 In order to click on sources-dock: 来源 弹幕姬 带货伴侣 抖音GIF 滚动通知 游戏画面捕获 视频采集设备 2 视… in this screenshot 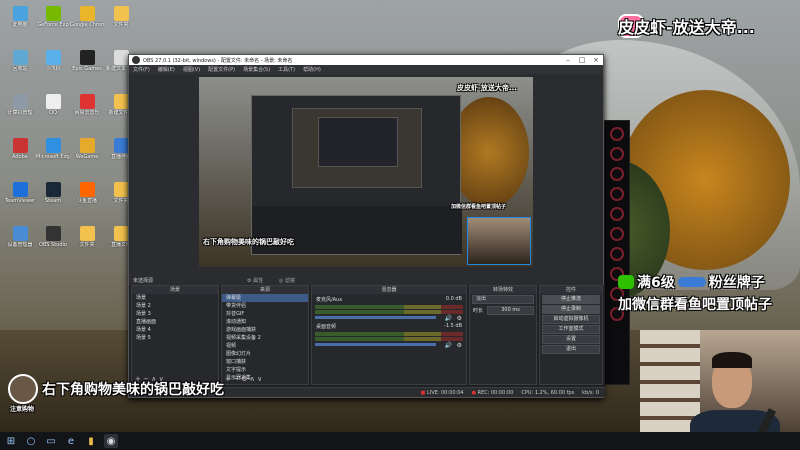, I will do `click(265, 335)`.